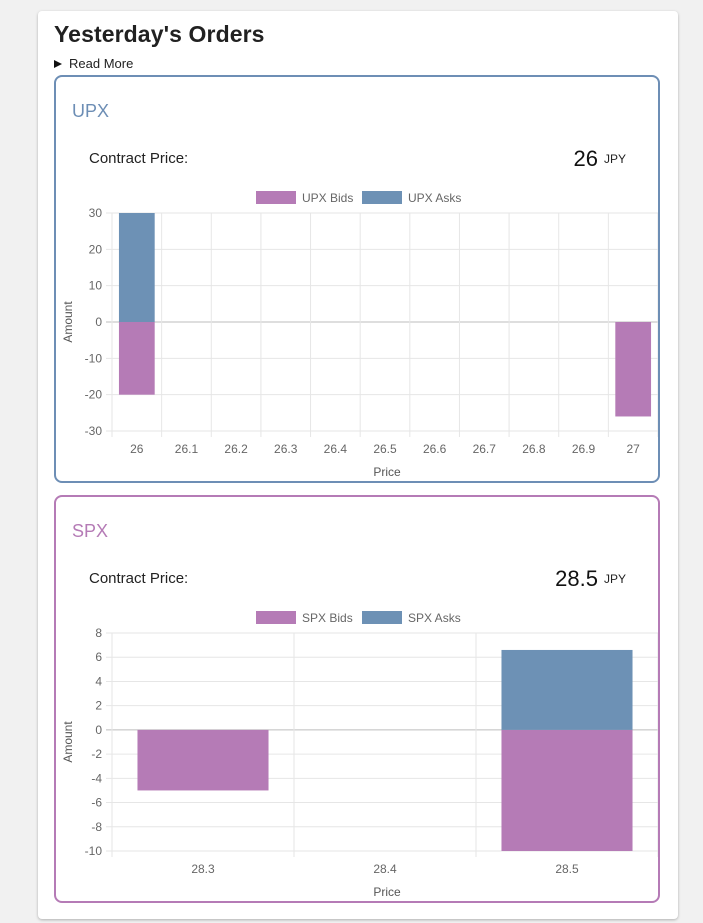 This screenshot has width=703, height=923. I want to click on y-tick-label: 2, so click(98, 706).